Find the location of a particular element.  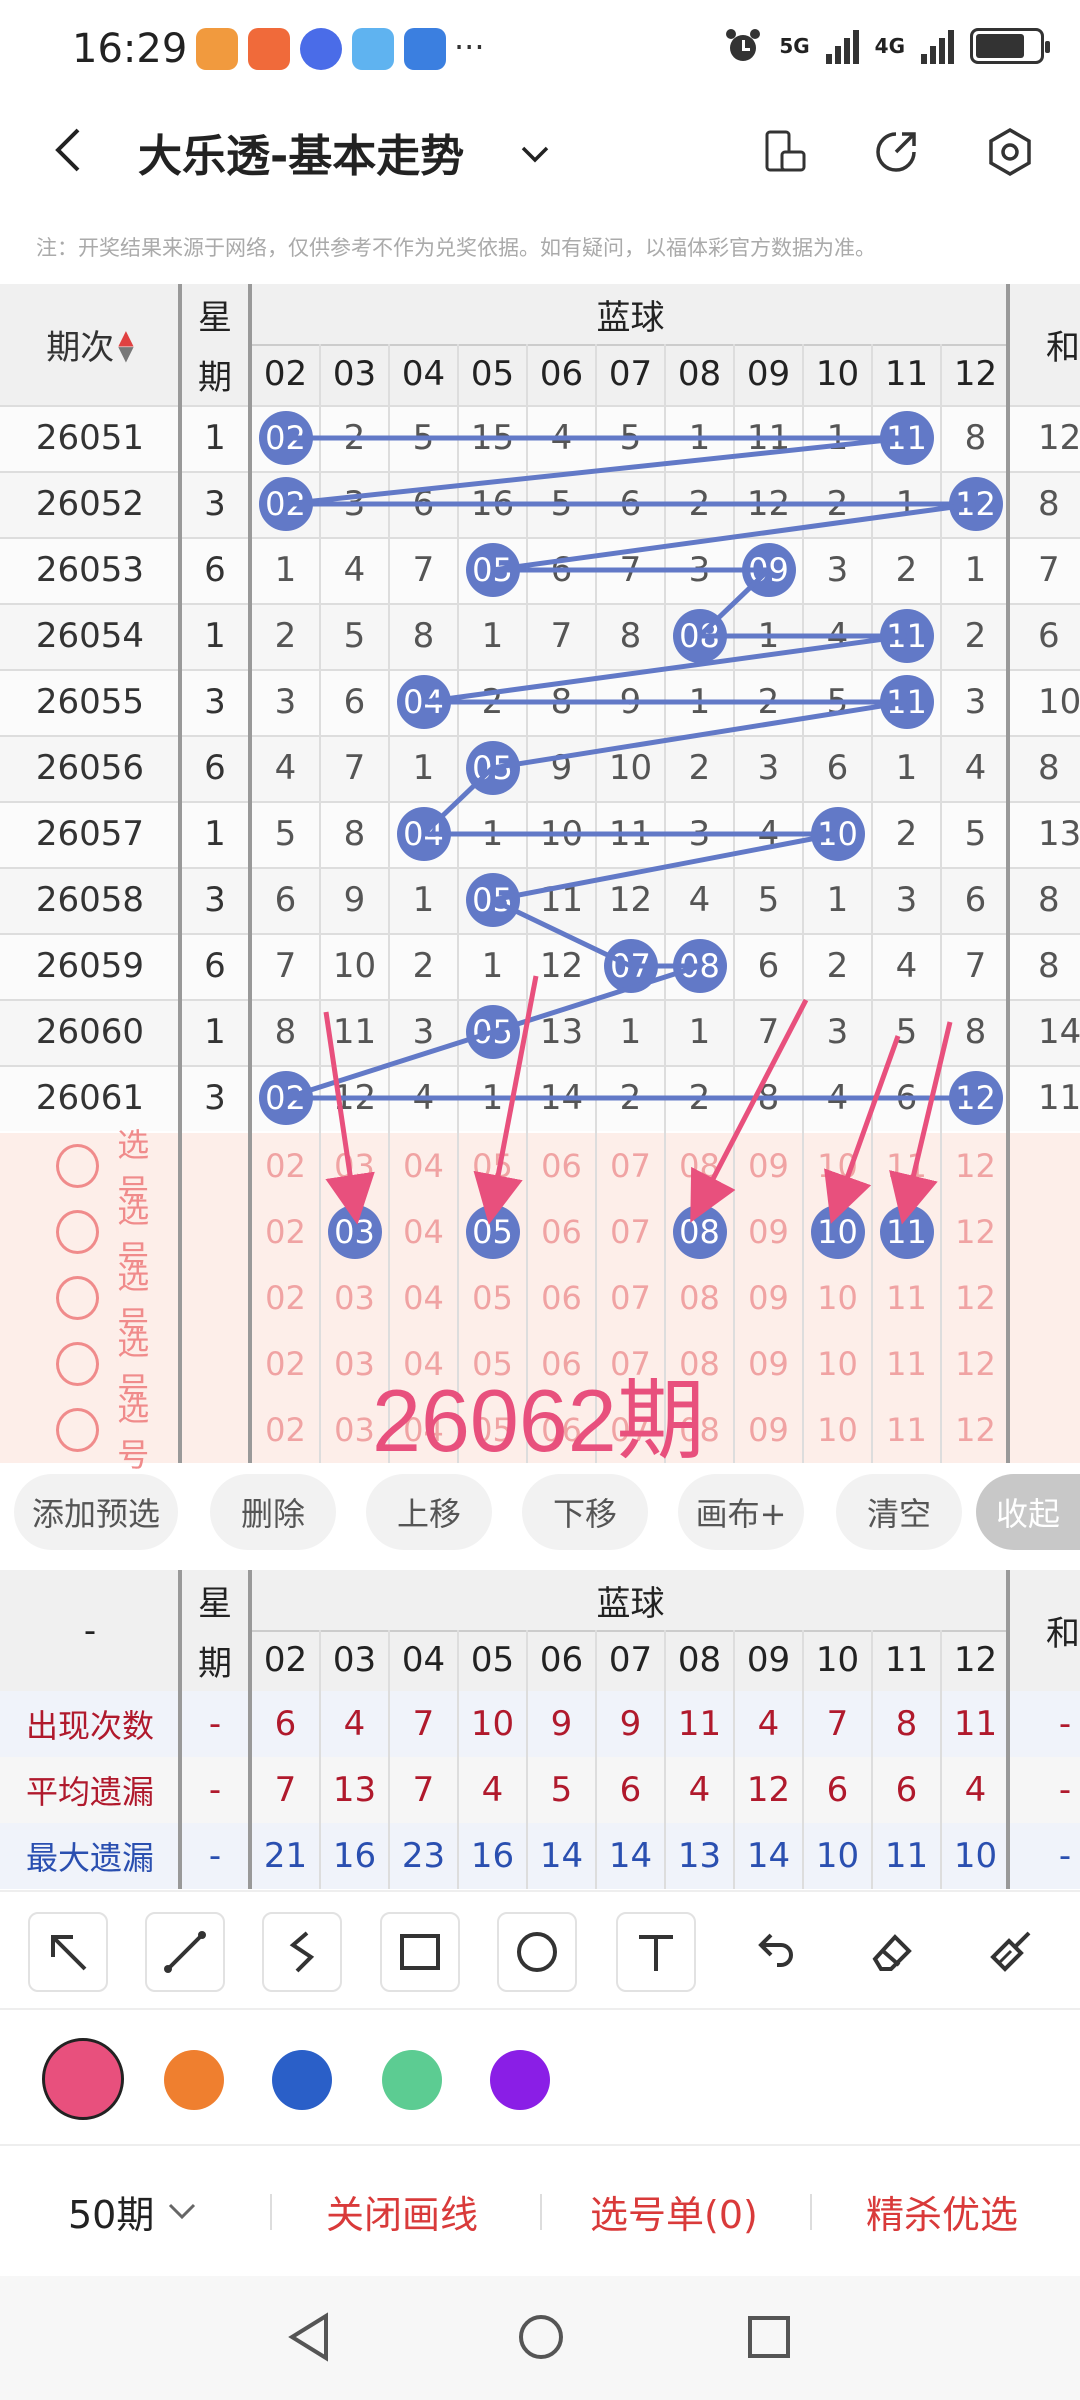

move-down-button: 下移 is located at coordinates (585, 1512).